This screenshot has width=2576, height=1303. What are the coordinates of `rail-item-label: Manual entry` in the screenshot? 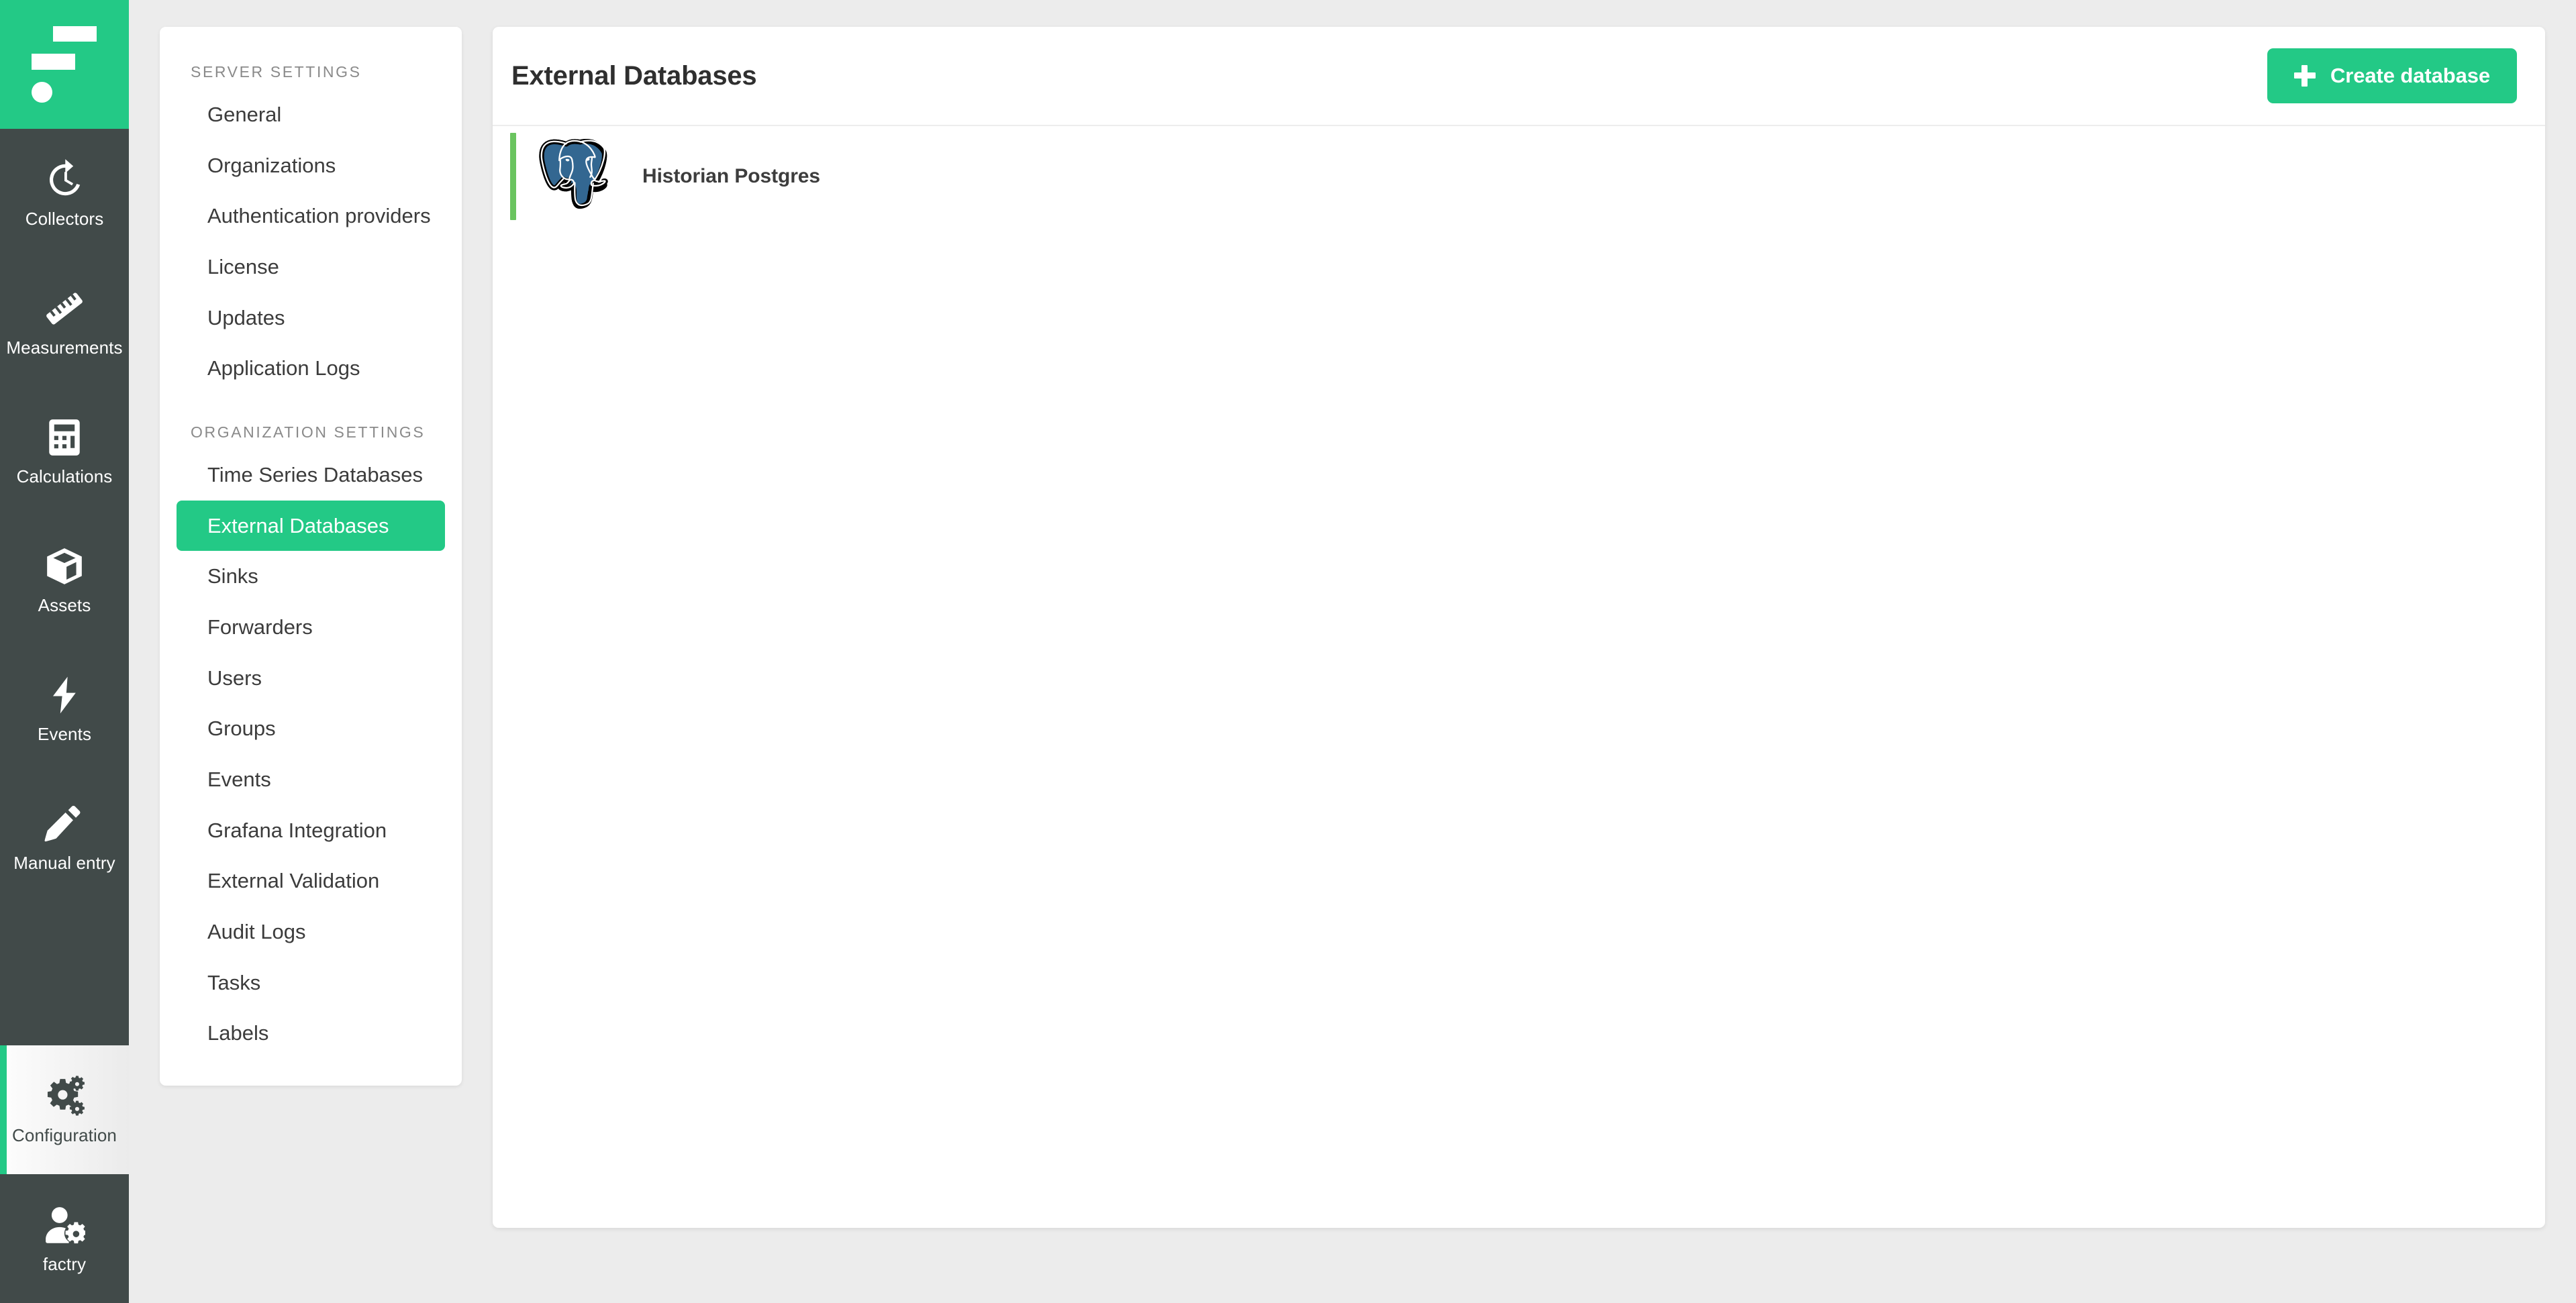 It's located at (64, 863).